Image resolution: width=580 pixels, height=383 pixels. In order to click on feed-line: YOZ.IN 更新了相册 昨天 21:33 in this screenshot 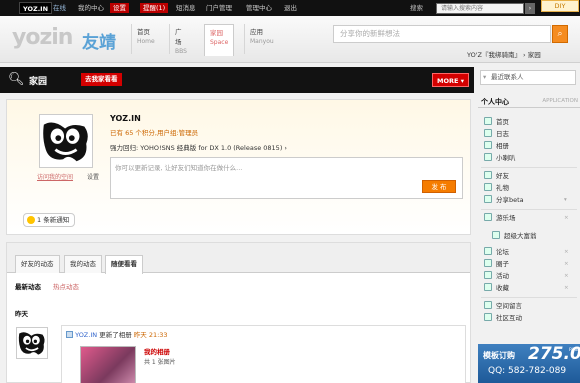, I will do `click(117, 334)`.